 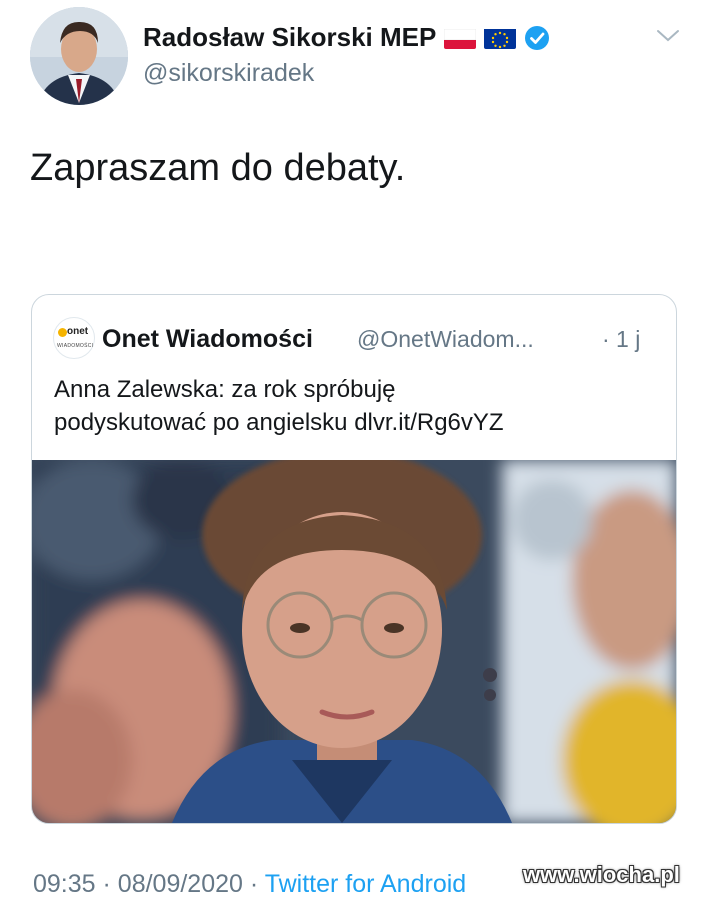 I want to click on author-name-row: Radosław Sikorski MEP, so click(x=346, y=37).